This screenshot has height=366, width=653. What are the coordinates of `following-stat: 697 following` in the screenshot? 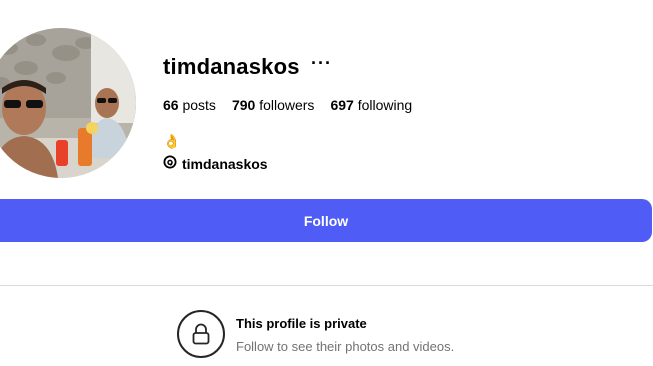 It's located at (371, 105).